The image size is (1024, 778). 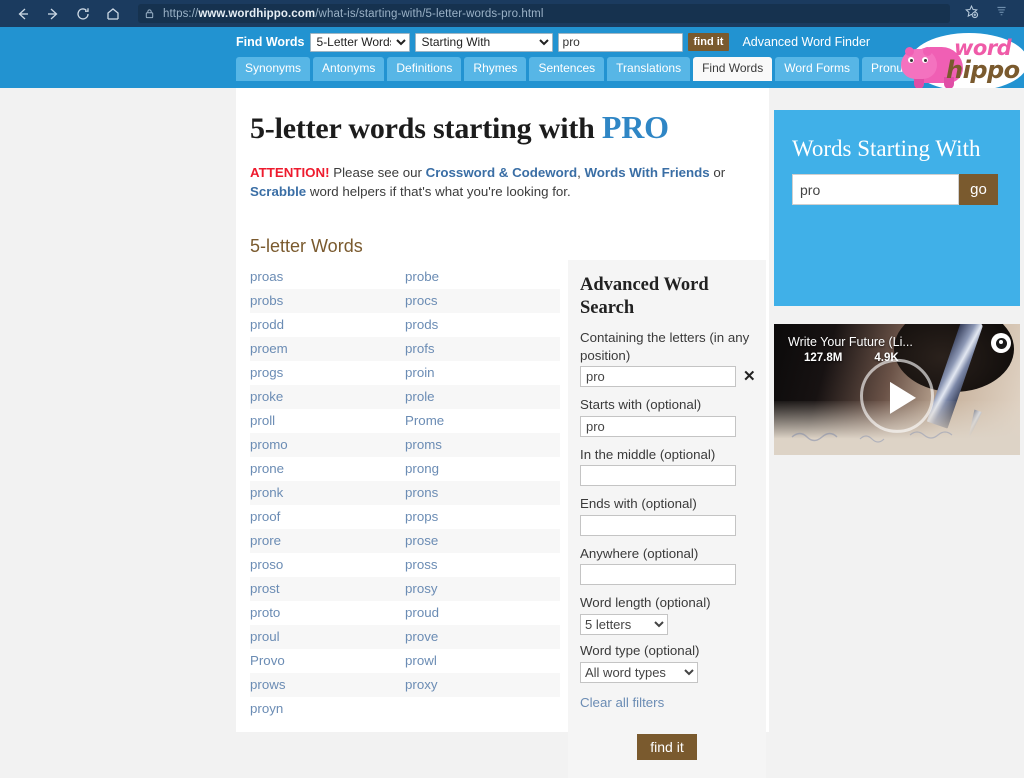 I want to click on tab-word-forms: Word Forms, so click(x=817, y=69).